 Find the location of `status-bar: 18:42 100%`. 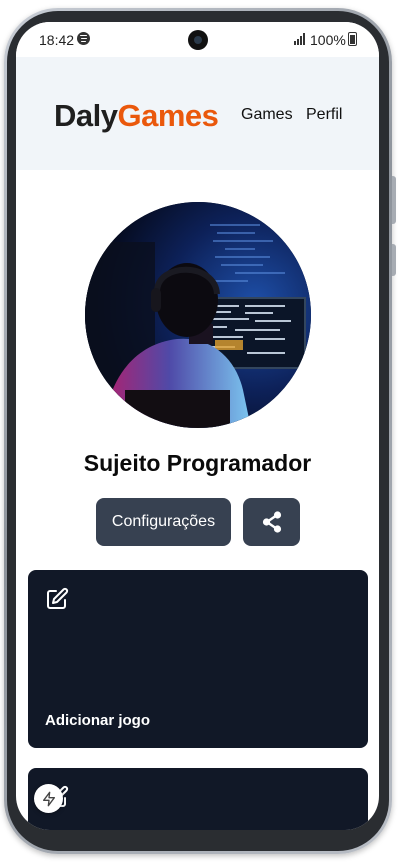

status-bar: 18:42 100% is located at coordinates (197, 39).